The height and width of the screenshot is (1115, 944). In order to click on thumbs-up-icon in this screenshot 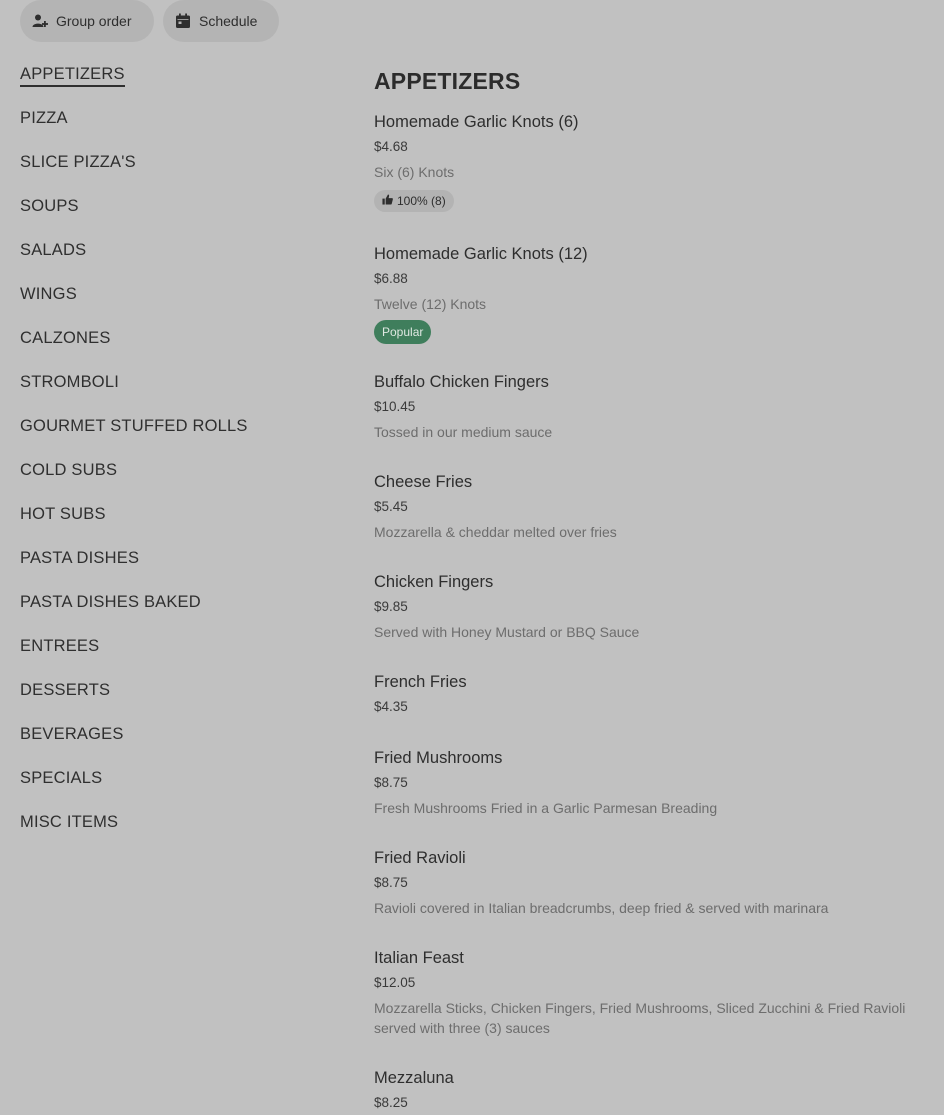, I will do `click(387, 201)`.